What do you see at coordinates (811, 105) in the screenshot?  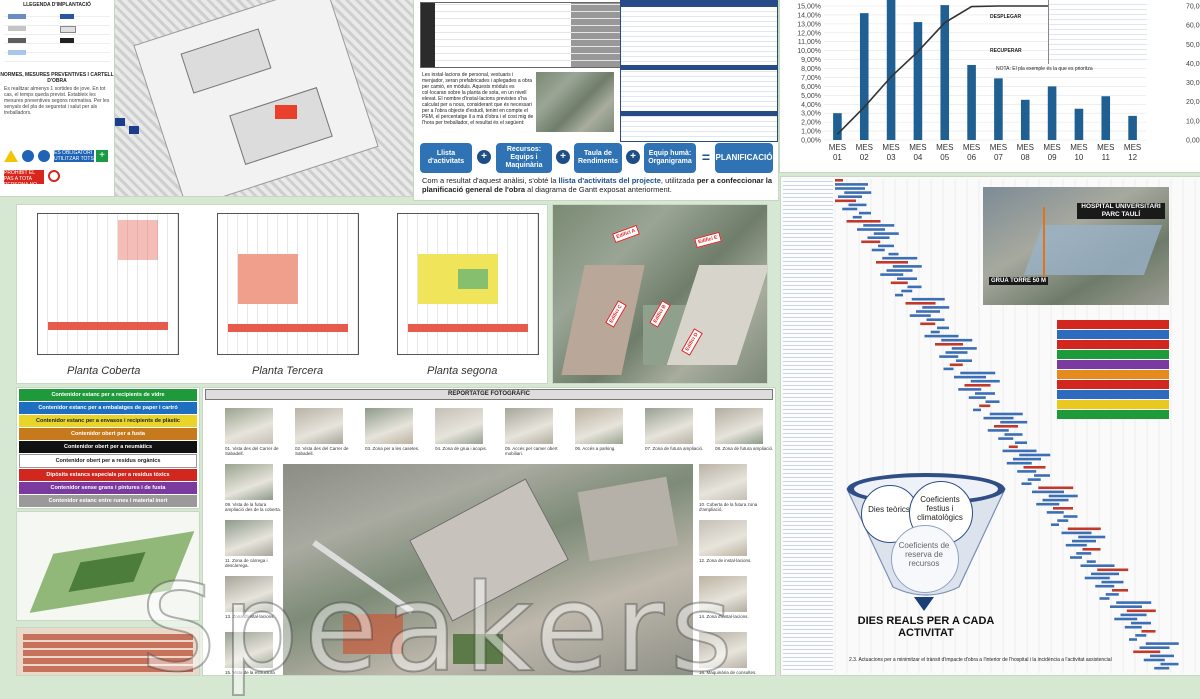 I see `y-tick-label: 4,00%` at bounding box center [811, 105].